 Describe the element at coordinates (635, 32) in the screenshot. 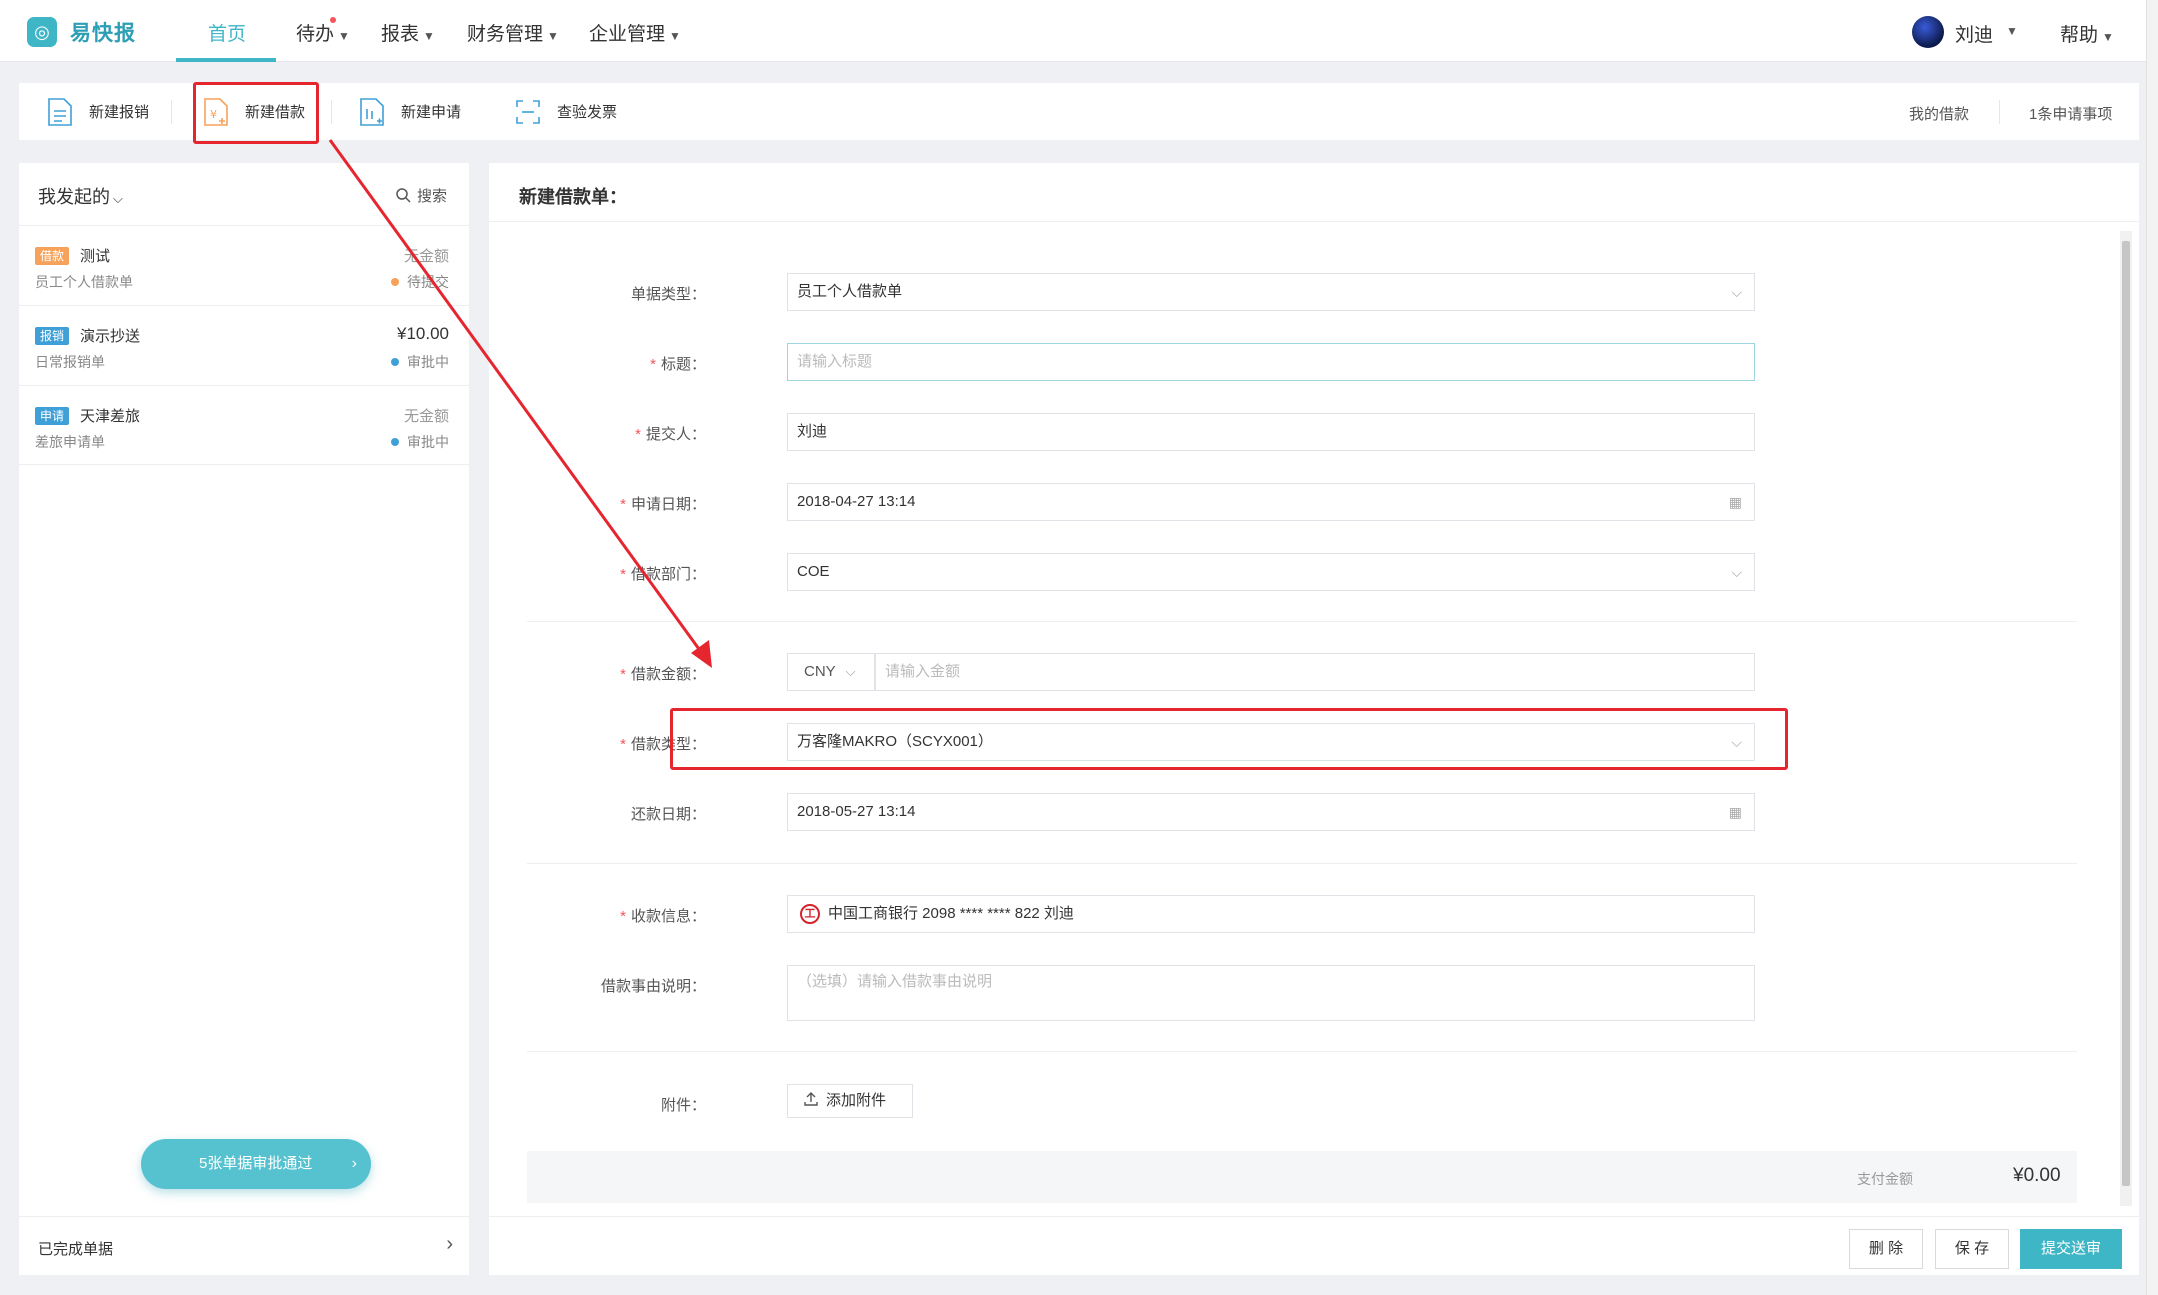

I see `nav-enterprise: 企业管理 ▼` at that location.